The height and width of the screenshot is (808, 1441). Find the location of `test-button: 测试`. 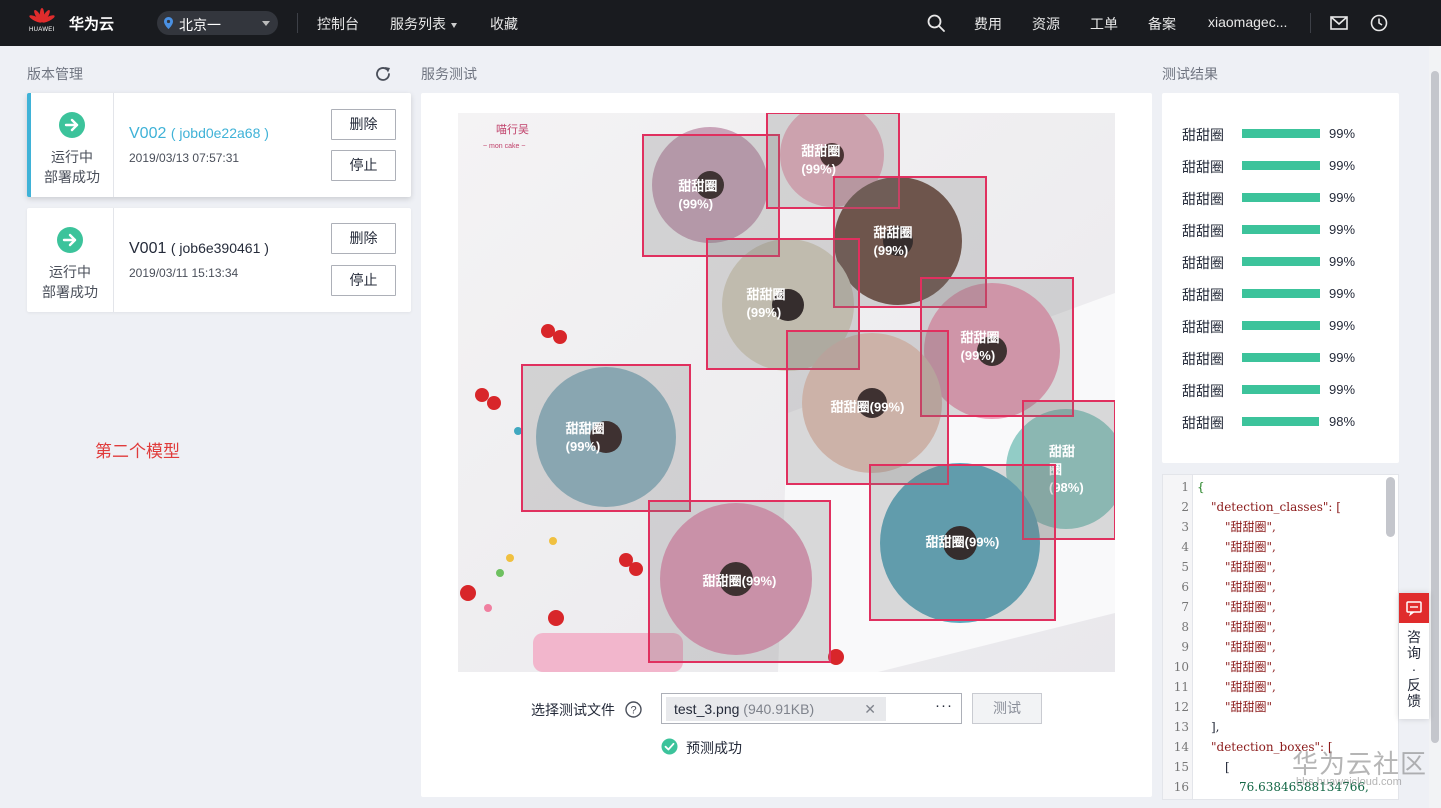

test-button: 测试 is located at coordinates (1007, 708).